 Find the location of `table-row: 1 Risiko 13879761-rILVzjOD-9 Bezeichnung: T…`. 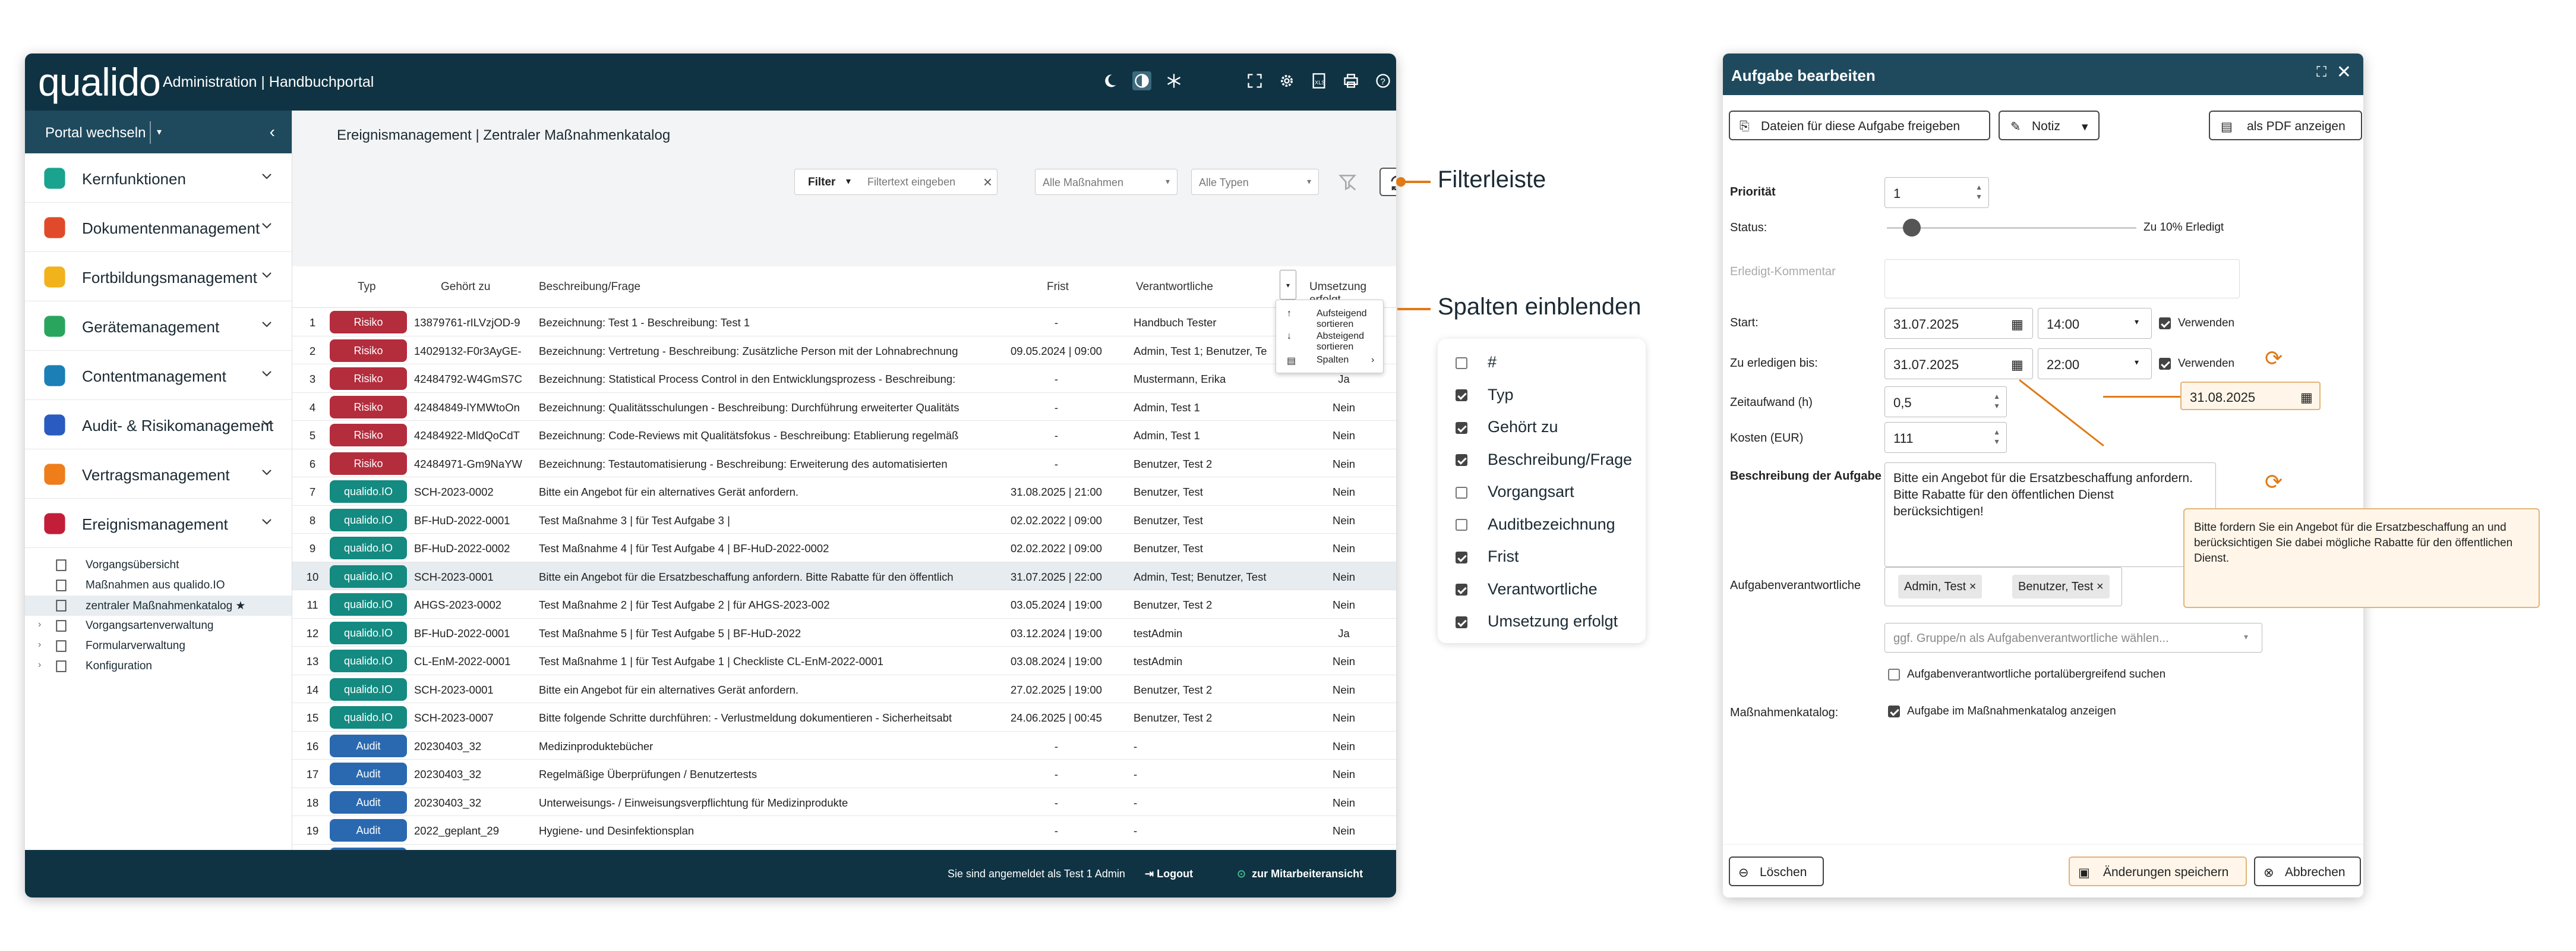

table-row: 1 Risiko 13879761-rILVzjOD-9 Bezeichnung: T… is located at coordinates (844, 322).